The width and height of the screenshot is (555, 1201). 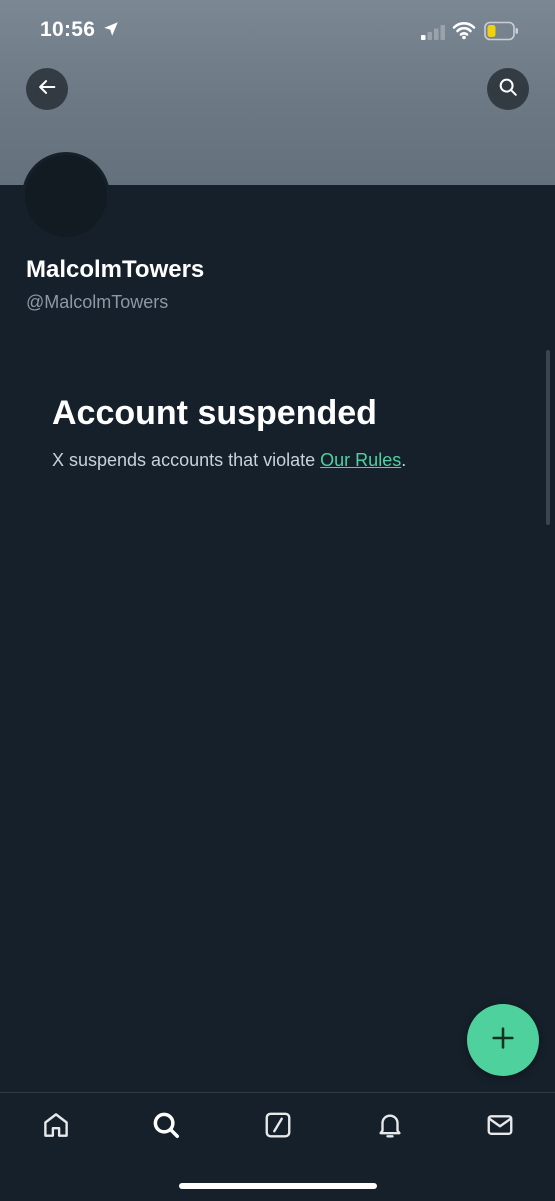 I want to click on tab-search, so click(x=166, y=1127).